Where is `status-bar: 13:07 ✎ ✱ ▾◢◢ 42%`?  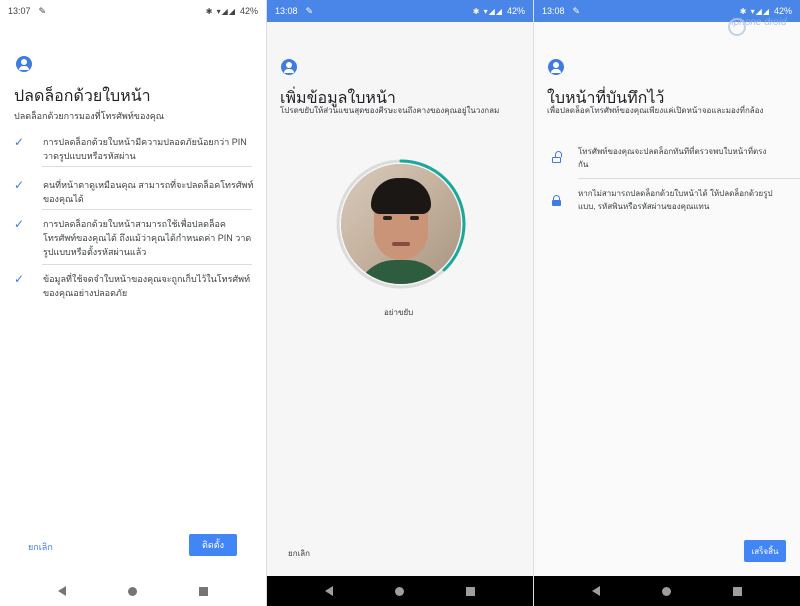
status-bar: 13:07 ✎ ✱ ▾◢◢ 42% is located at coordinates (133, 11).